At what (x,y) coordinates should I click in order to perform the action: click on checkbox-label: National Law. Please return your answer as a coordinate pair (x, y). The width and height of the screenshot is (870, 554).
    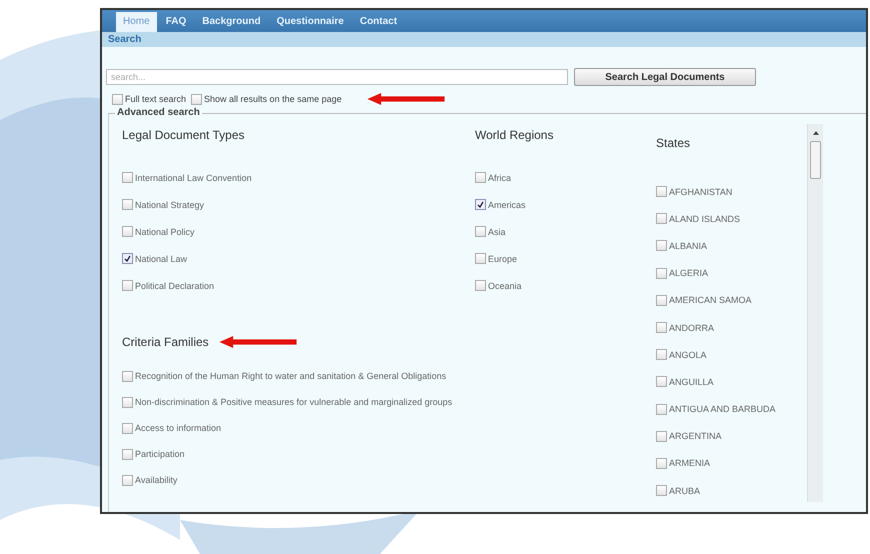
    Looking at the image, I should click on (161, 259).